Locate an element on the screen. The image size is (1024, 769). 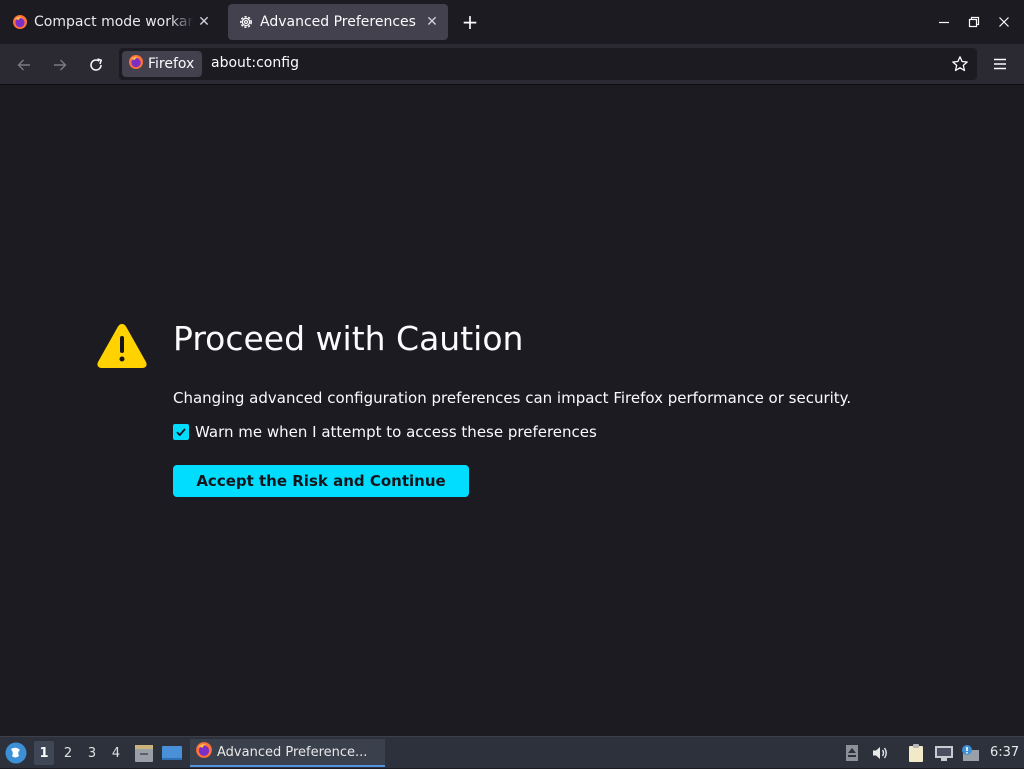
restore-icon is located at coordinates (974, 22).